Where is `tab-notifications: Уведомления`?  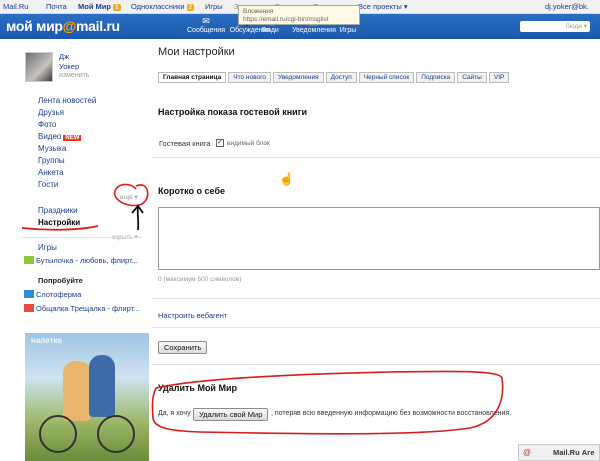 tab-notifications: Уведомления is located at coordinates (298, 77).